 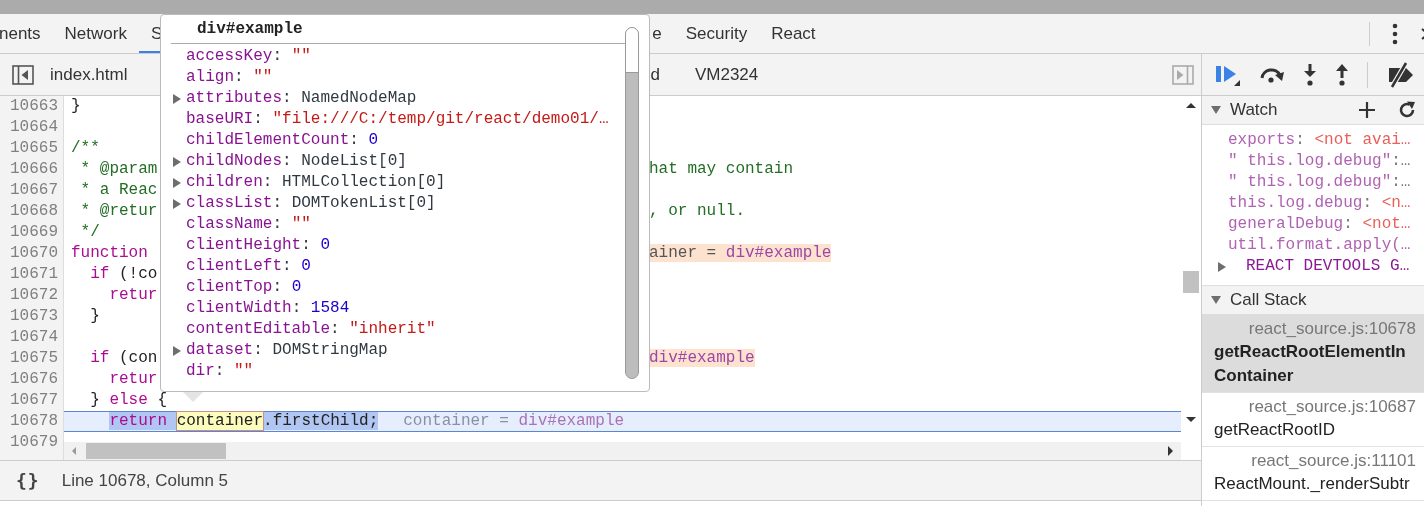 What do you see at coordinates (138, 274) in the screenshot?
I see `code-text: (!co` at bounding box center [138, 274].